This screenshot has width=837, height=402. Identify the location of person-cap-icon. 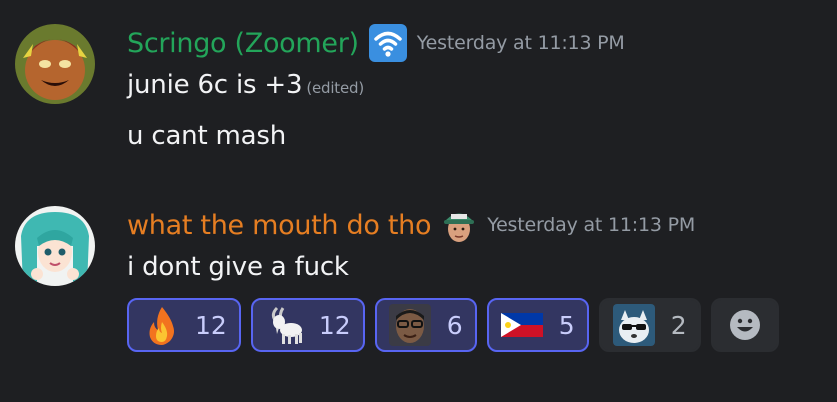
(459, 225).